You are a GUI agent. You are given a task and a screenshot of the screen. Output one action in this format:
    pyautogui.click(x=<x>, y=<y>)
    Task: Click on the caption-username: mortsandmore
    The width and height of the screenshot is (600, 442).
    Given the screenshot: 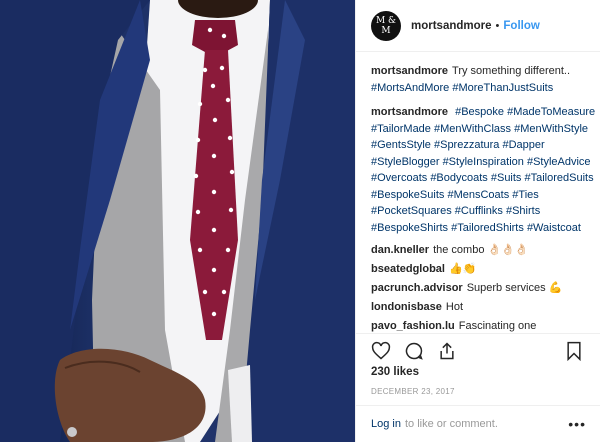 What is the action you would take?
    pyautogui.click(x=409, y=71)
    